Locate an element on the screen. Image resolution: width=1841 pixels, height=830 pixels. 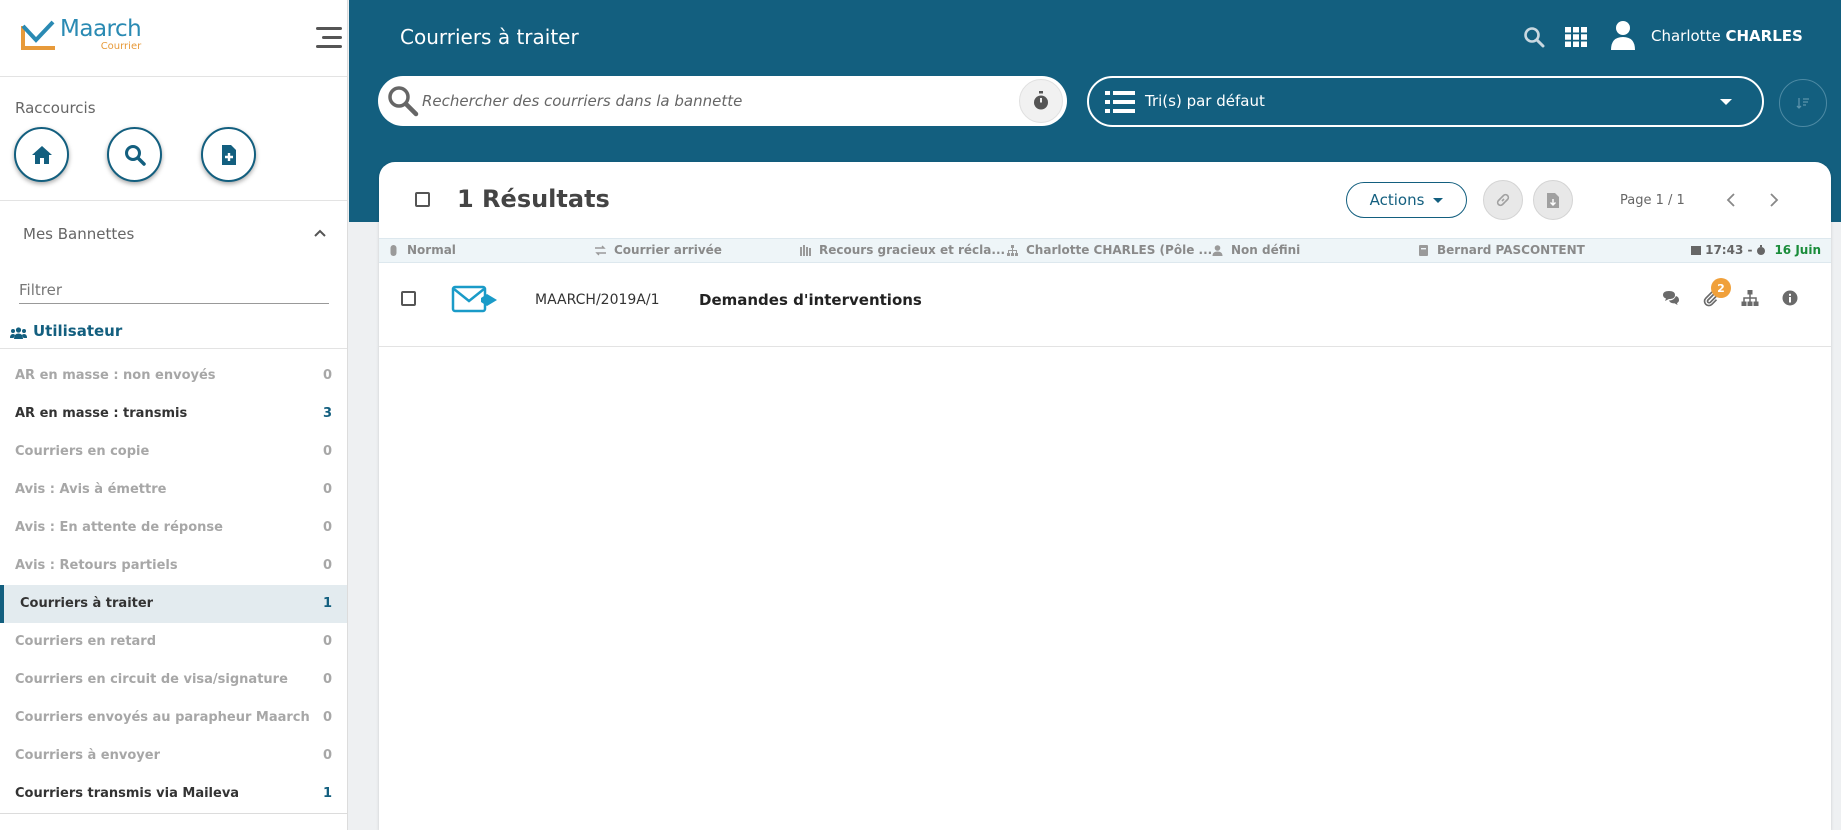
divider is located at coordinates (173, 813).